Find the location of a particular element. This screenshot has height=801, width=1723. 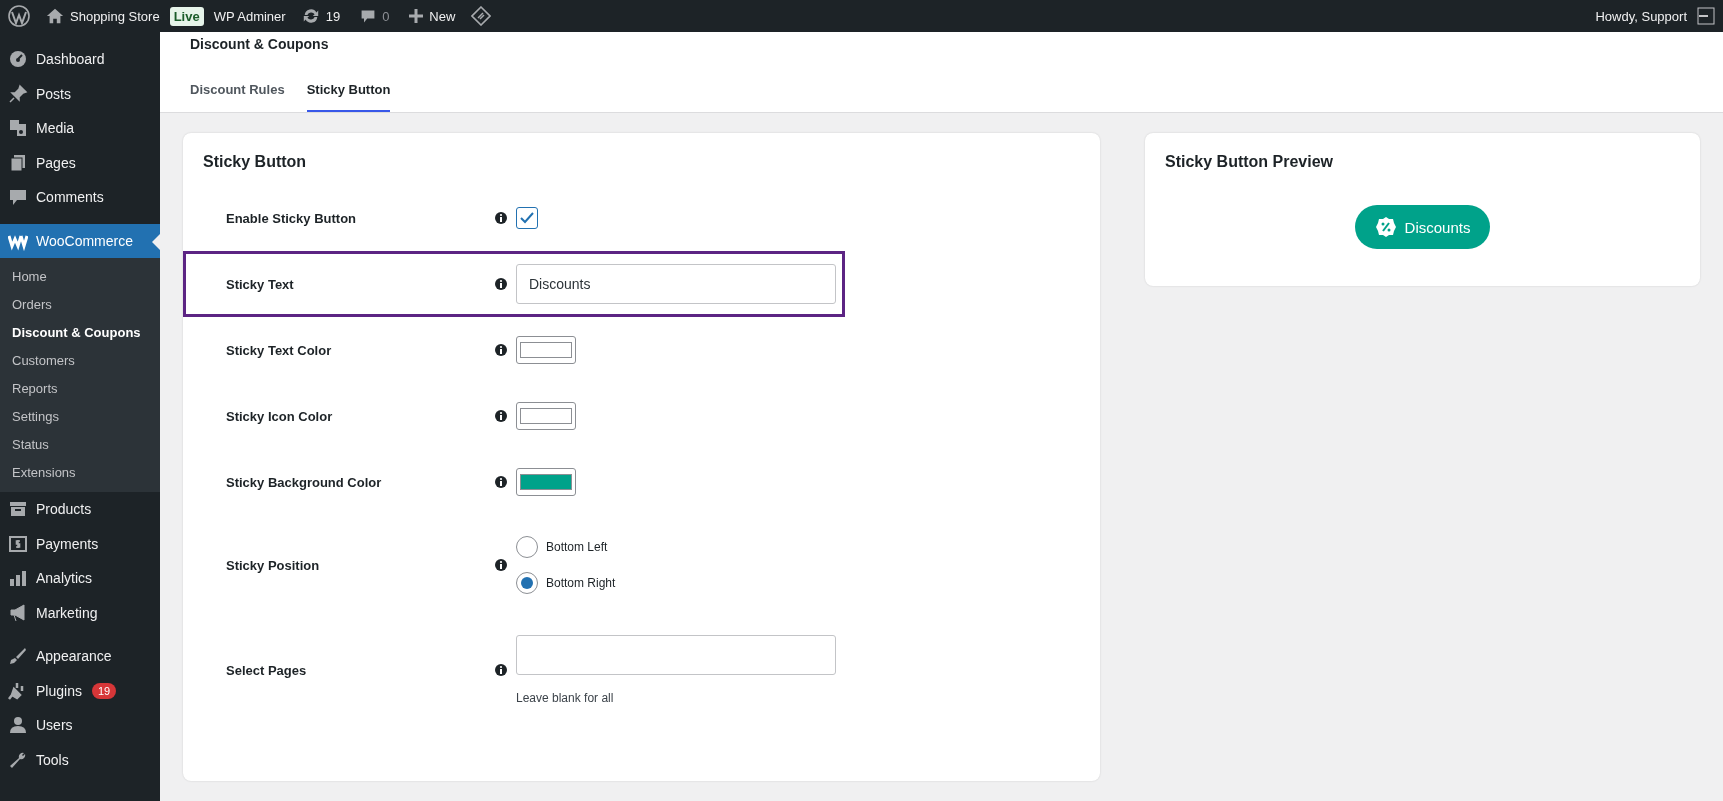

gauge-icon is located at coordinates (18, 59).